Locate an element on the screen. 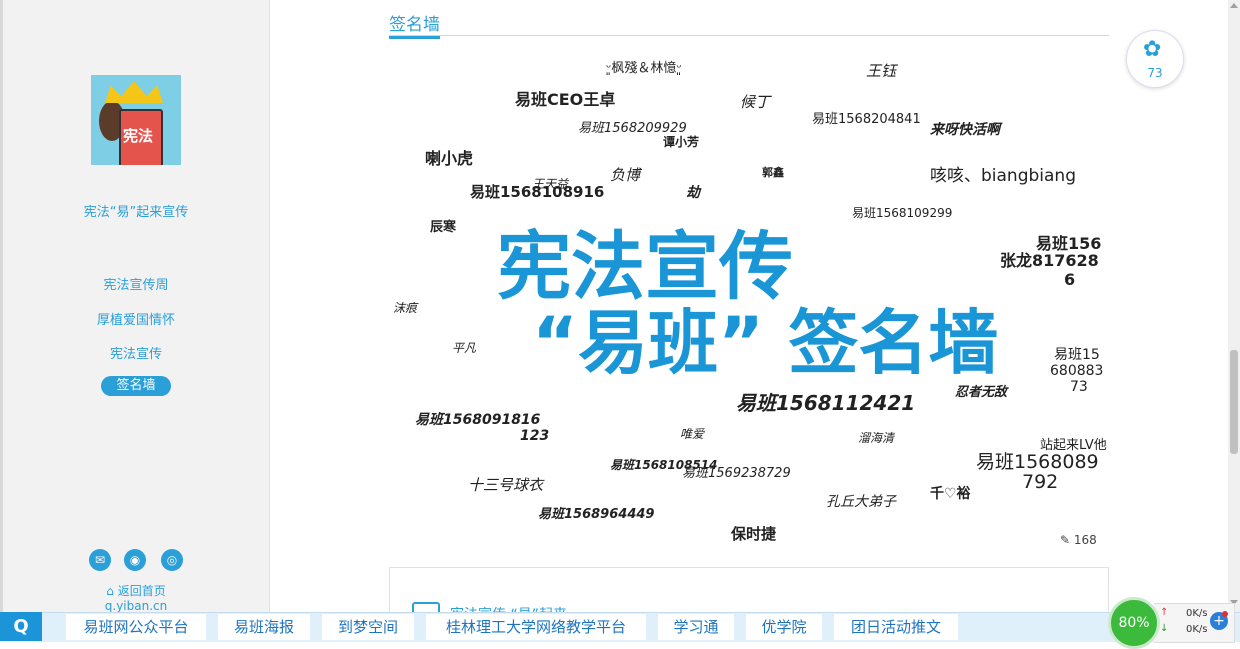 This screenshot has width=1240, height=649. signature: 十三号球衣 is located at coordinates (506, 485).